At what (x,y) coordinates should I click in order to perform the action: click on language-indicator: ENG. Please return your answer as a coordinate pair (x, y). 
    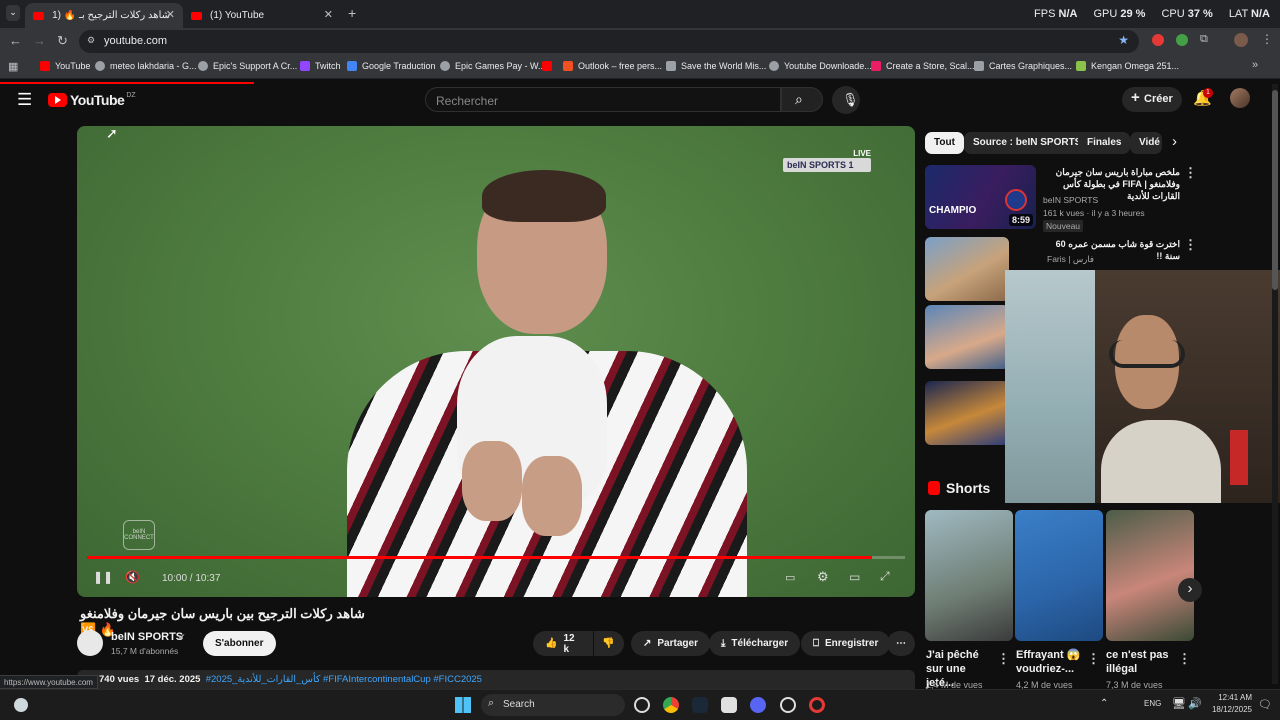
    Looking at the image, I should click on (1152, 703).